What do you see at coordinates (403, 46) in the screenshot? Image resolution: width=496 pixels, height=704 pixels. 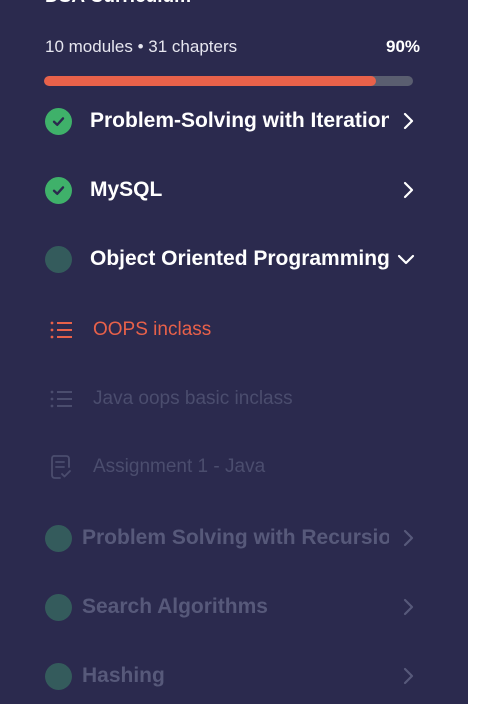 I see `progress-percent: 90%` at bounding box center [403, 46].